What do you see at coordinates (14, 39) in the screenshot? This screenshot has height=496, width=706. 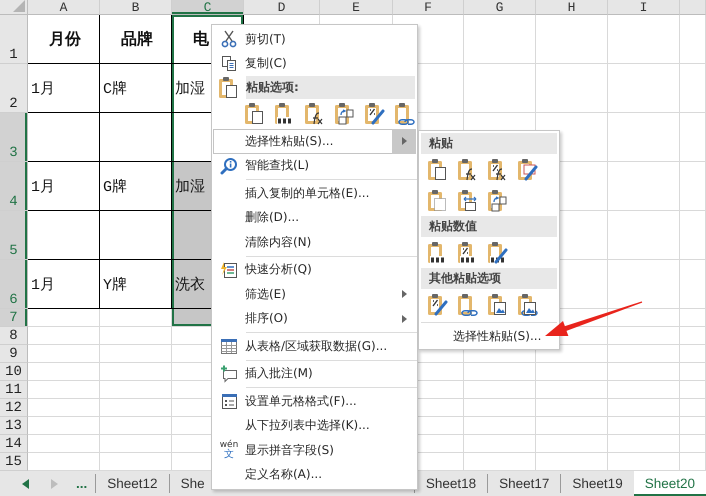 I see `row-header: 1` at bounding box center [14, 39].